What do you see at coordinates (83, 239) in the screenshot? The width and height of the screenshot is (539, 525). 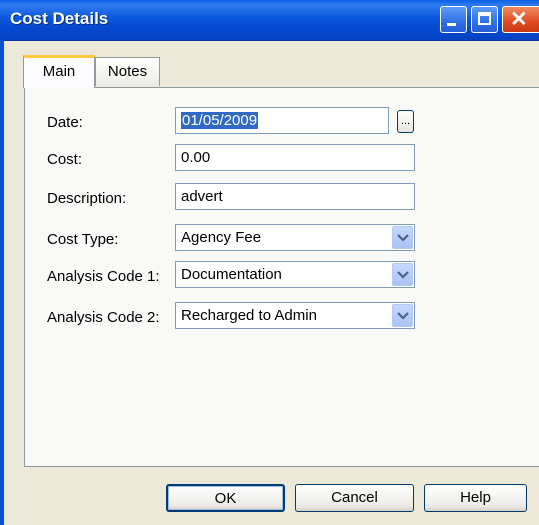 I see `cost-type-label: Cost Type:` at bounding box center [83, 239].